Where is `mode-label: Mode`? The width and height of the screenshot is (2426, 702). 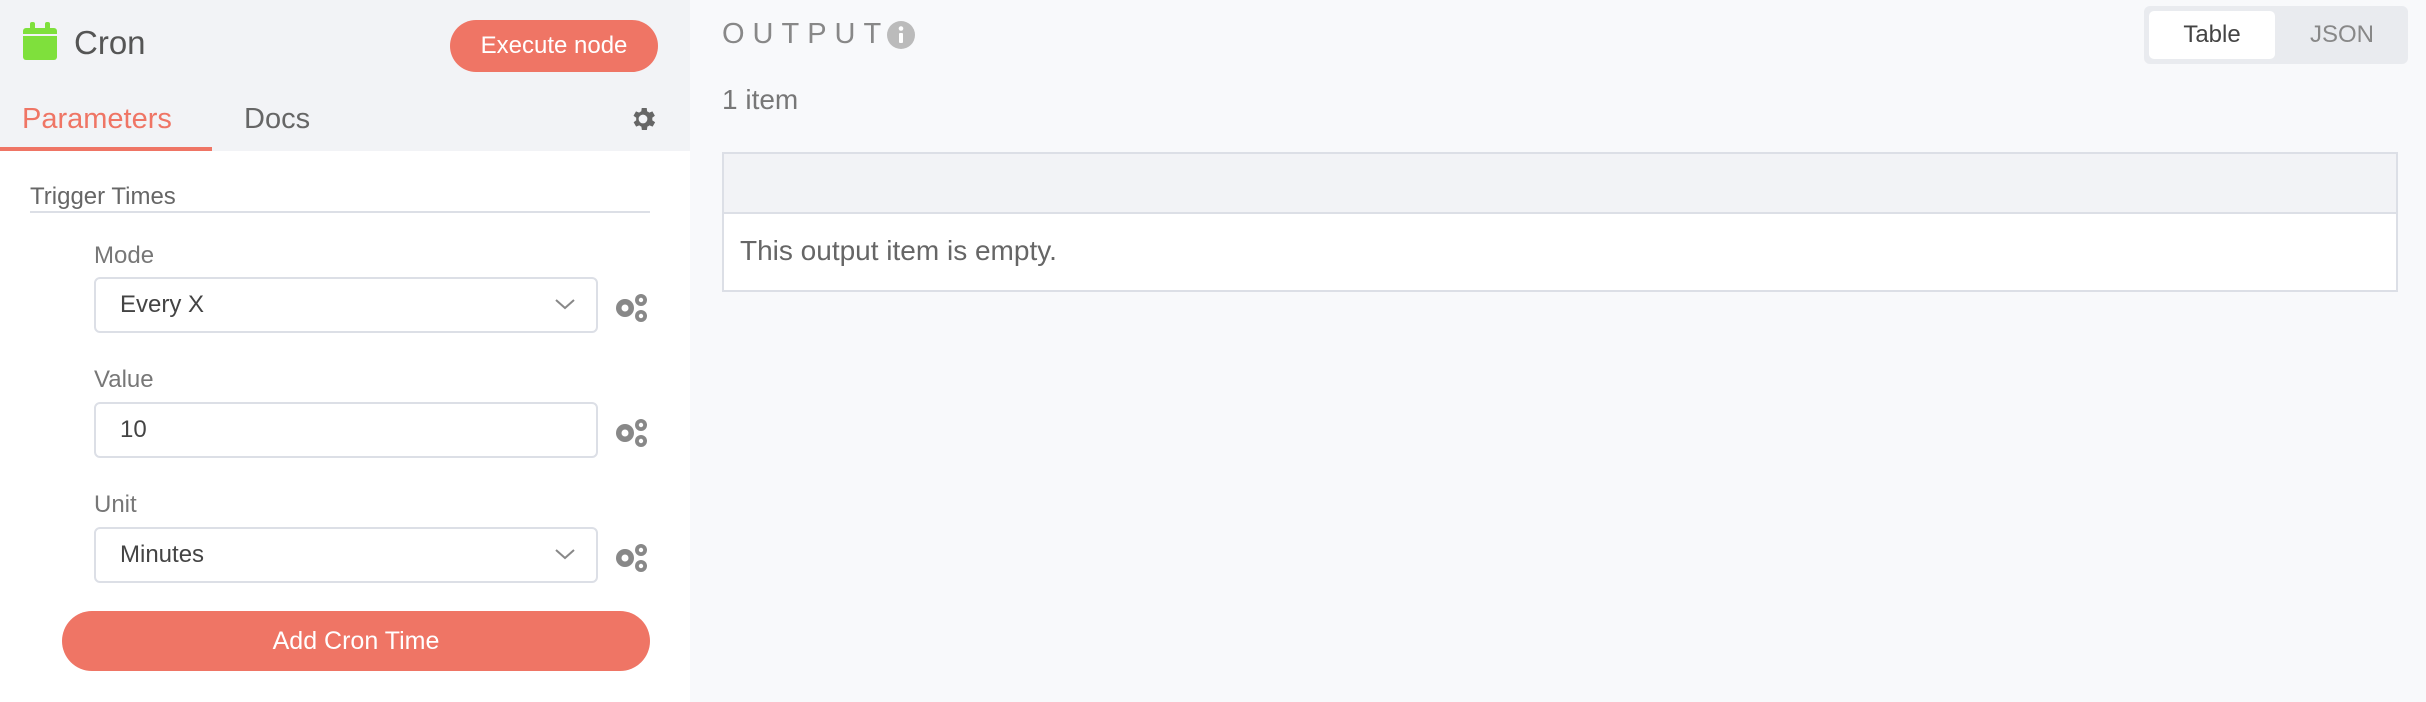 mode-label: Mode is located at coordinates (124, 255).